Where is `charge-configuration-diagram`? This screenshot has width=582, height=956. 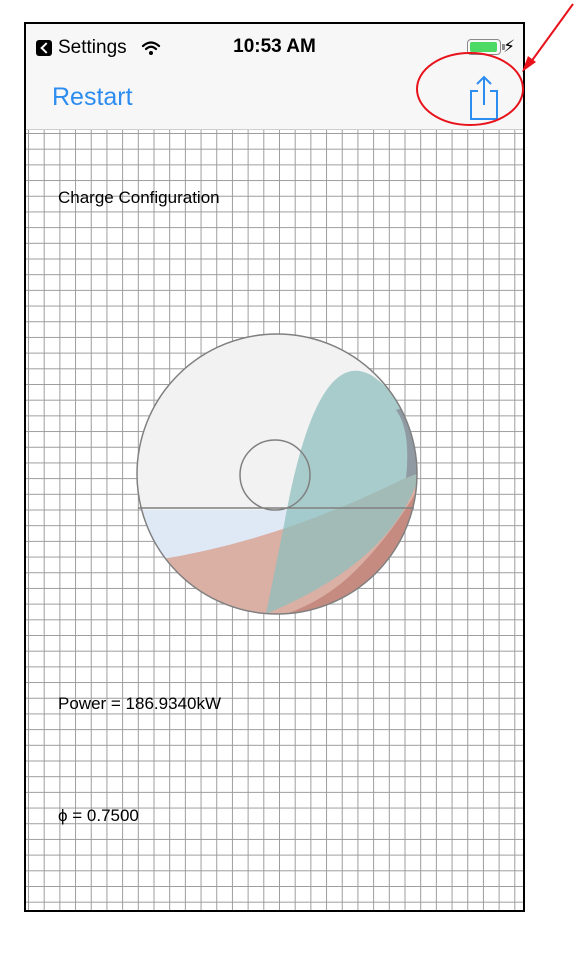
charge-configuration-diagram is located at coordinates (277, 474).